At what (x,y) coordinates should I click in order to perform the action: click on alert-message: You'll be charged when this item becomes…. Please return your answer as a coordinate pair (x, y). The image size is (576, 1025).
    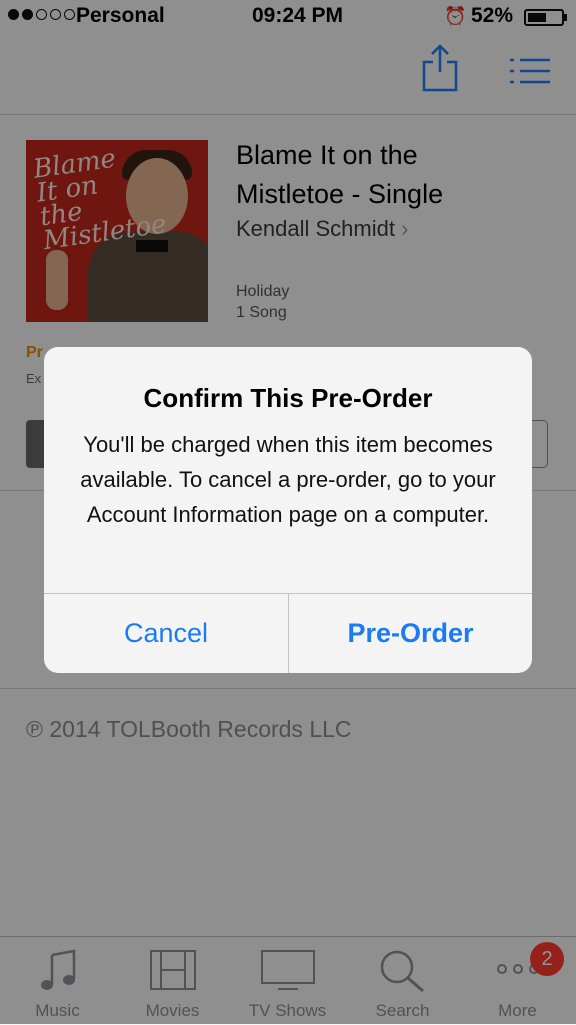
    Looking at the image, I should click on (288, 479).